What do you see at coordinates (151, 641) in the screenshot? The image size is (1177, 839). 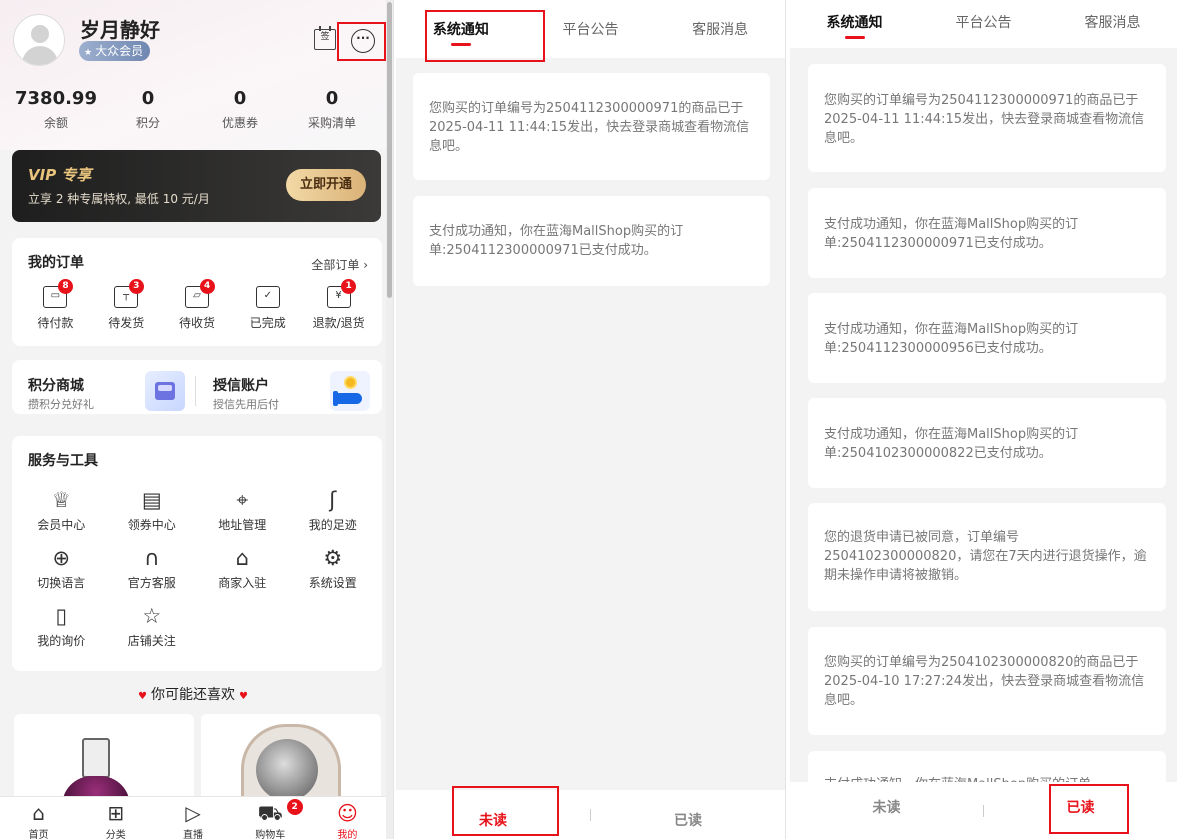 I see `tool-label: 店铺关注` at bounding box center [151, 641].